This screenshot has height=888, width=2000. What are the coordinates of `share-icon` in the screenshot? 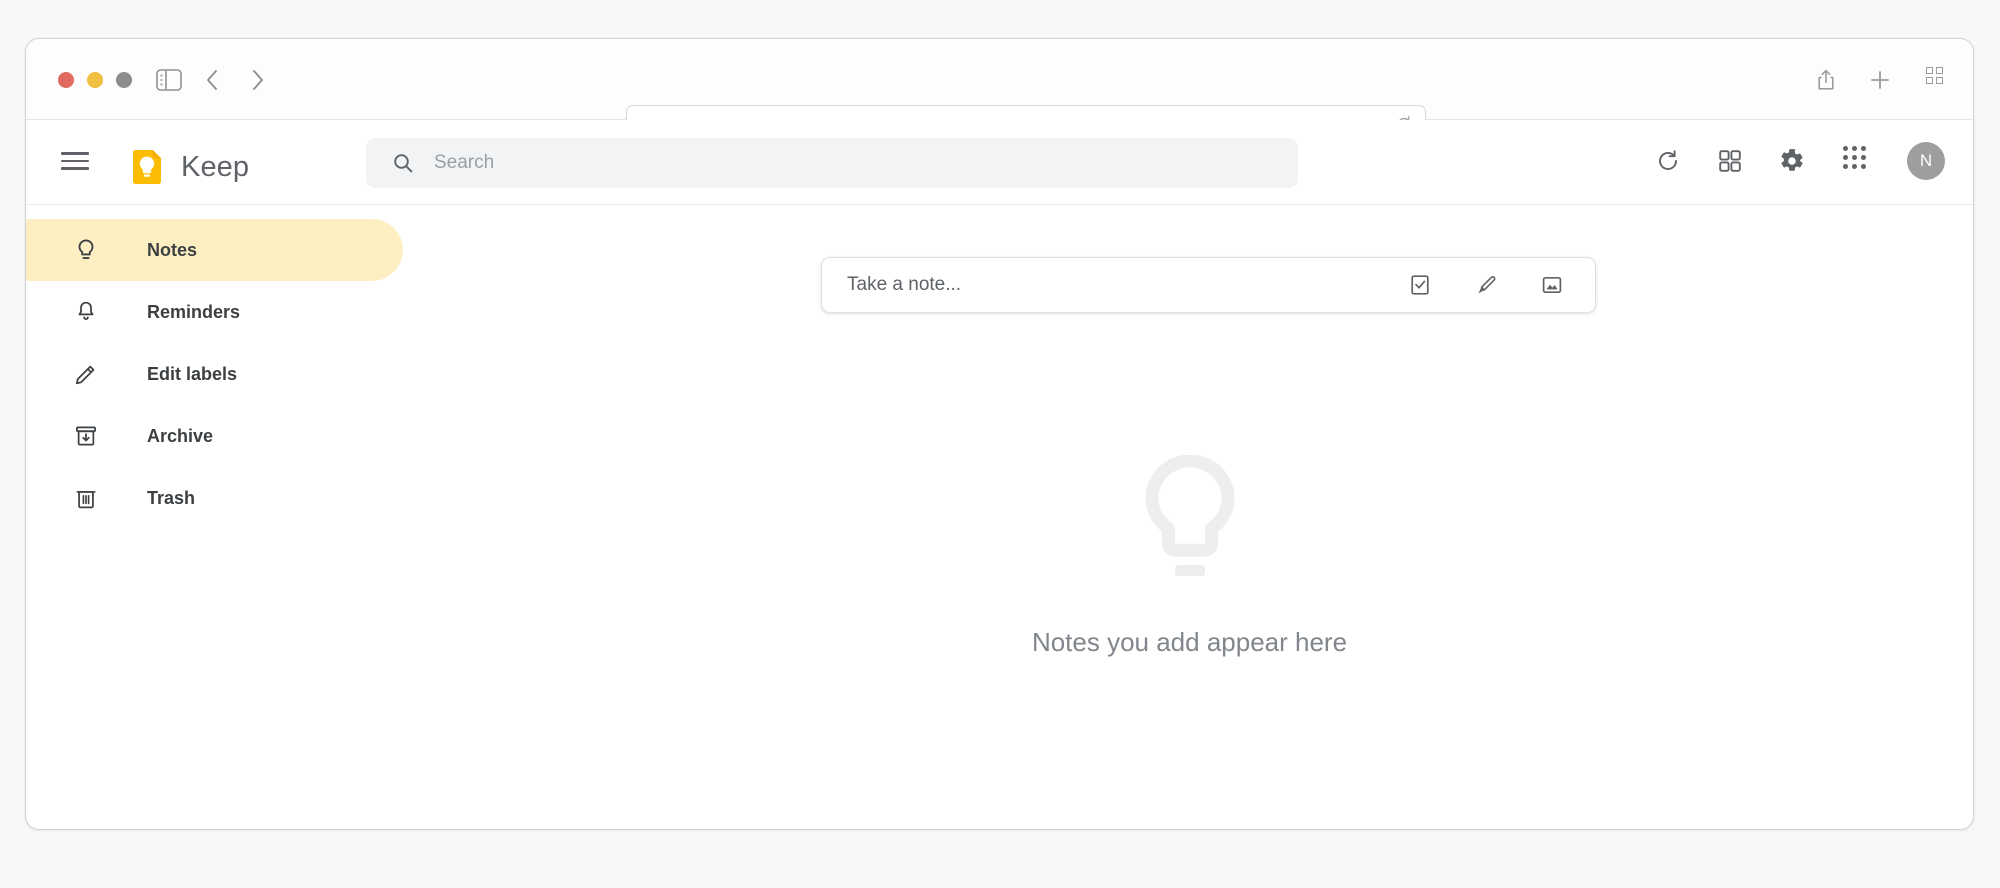 It's located at (1826, 80).